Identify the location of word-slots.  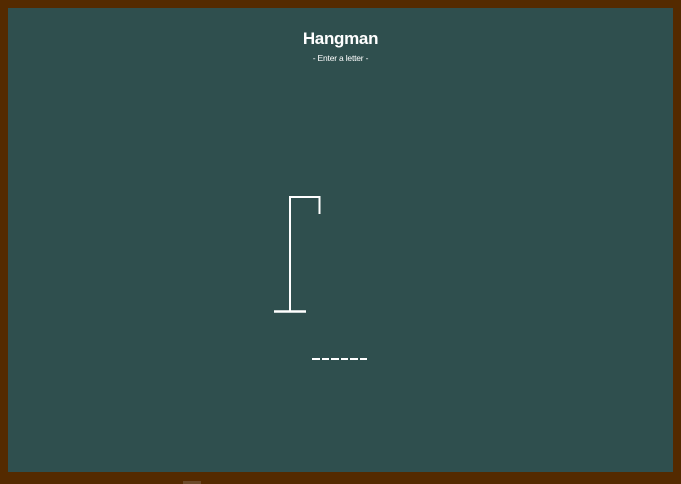
(339, 359).